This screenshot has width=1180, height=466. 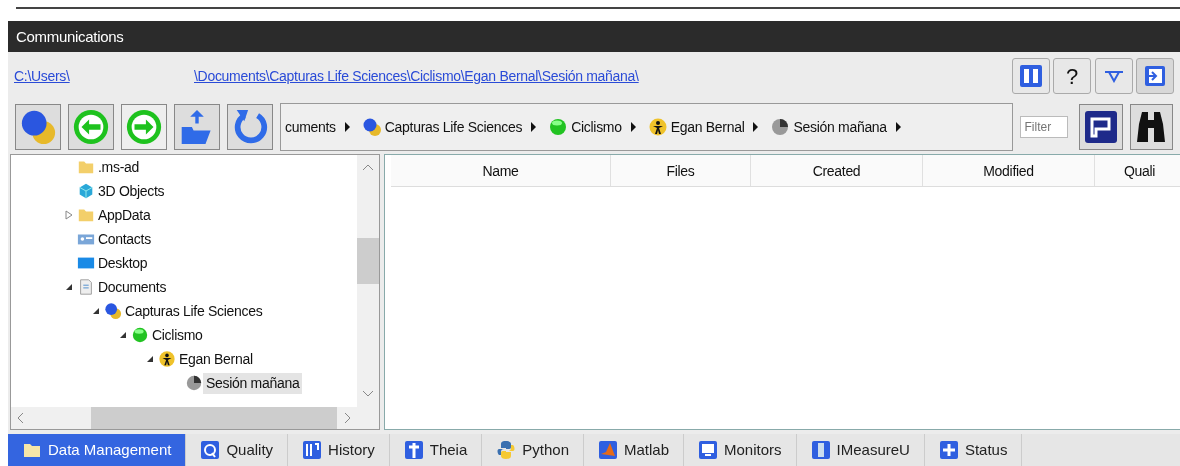 What do you see at coordinates (104, 76) in the screenshot?
I see `path-link: C:\Users\` at bounding box center [104, 76].